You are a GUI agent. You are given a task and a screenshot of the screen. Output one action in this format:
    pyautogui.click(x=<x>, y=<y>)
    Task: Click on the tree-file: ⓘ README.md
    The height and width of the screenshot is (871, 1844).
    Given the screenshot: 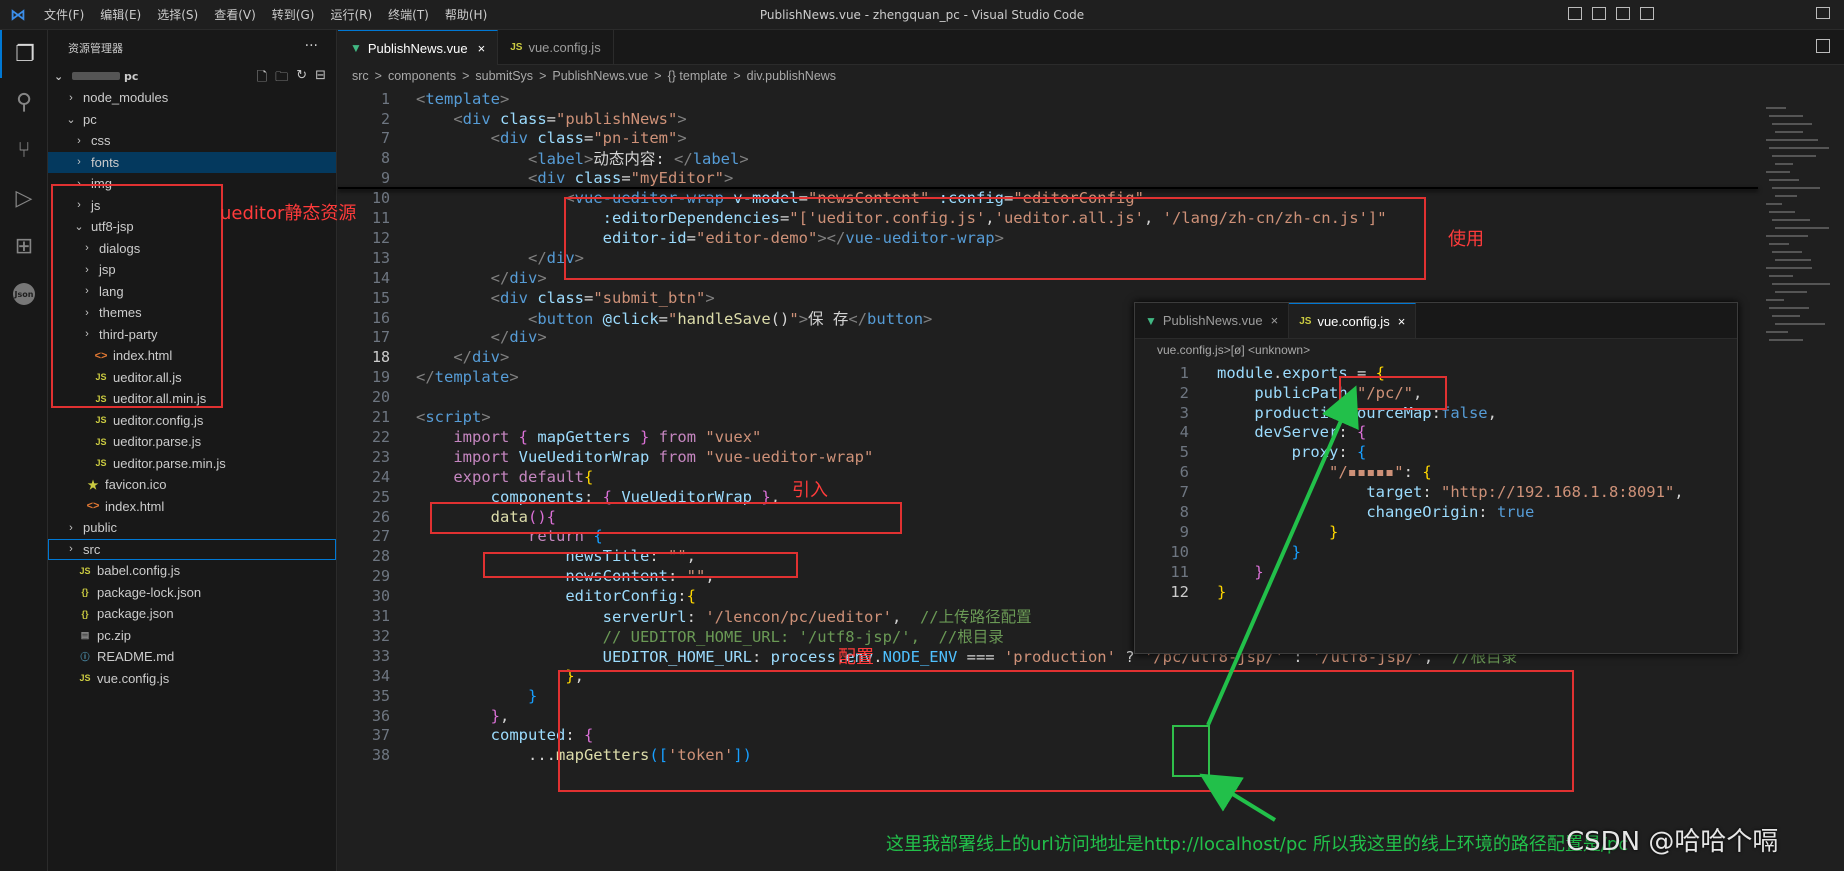 What is the action you would take?
    pyautogui.click(x=192, y=657)
    